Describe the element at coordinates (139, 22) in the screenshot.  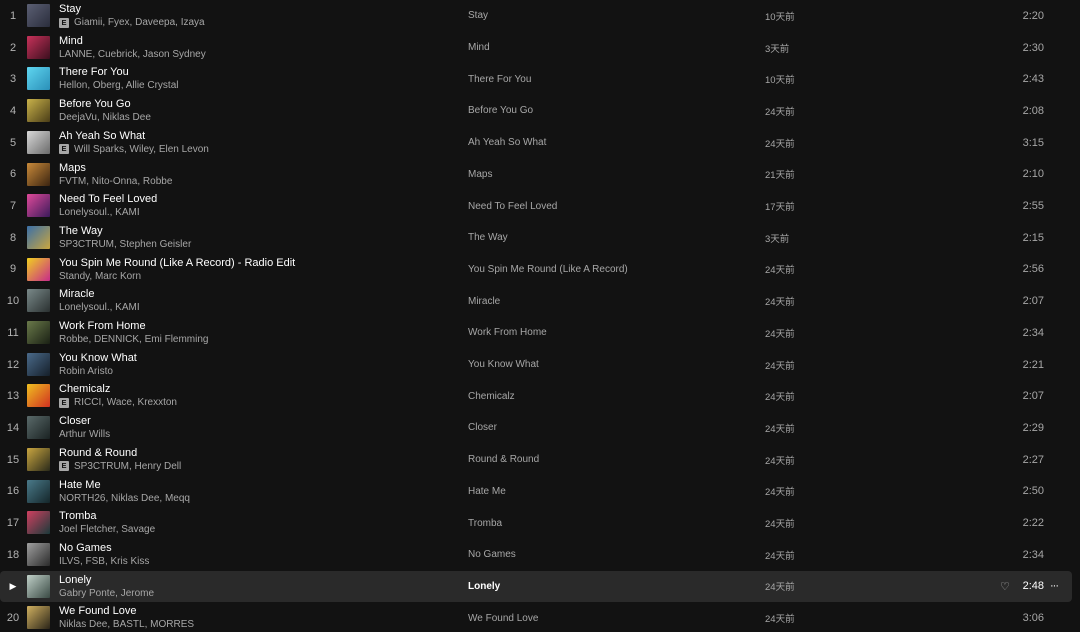
I see `track-artists: Giamii, Fyex, Daveepa, Izaya` at that location.